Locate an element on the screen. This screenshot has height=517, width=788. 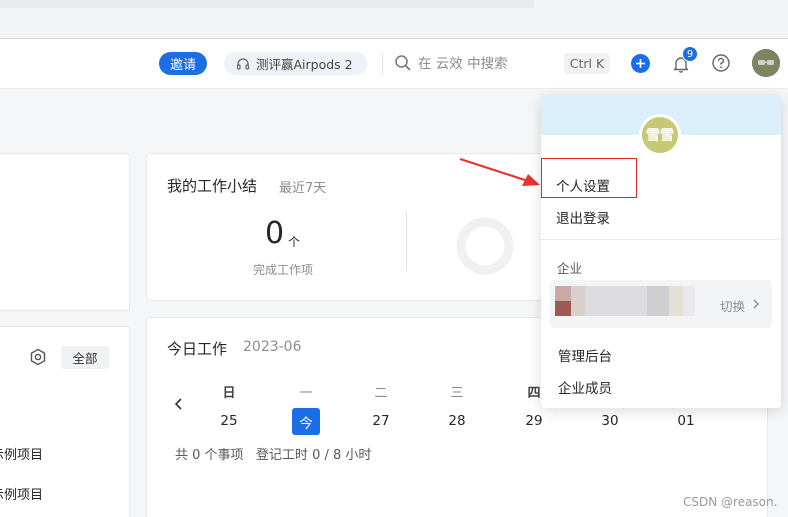
promo-pill: 测评赢Airpods 2 is located at coordinates (295, 63).